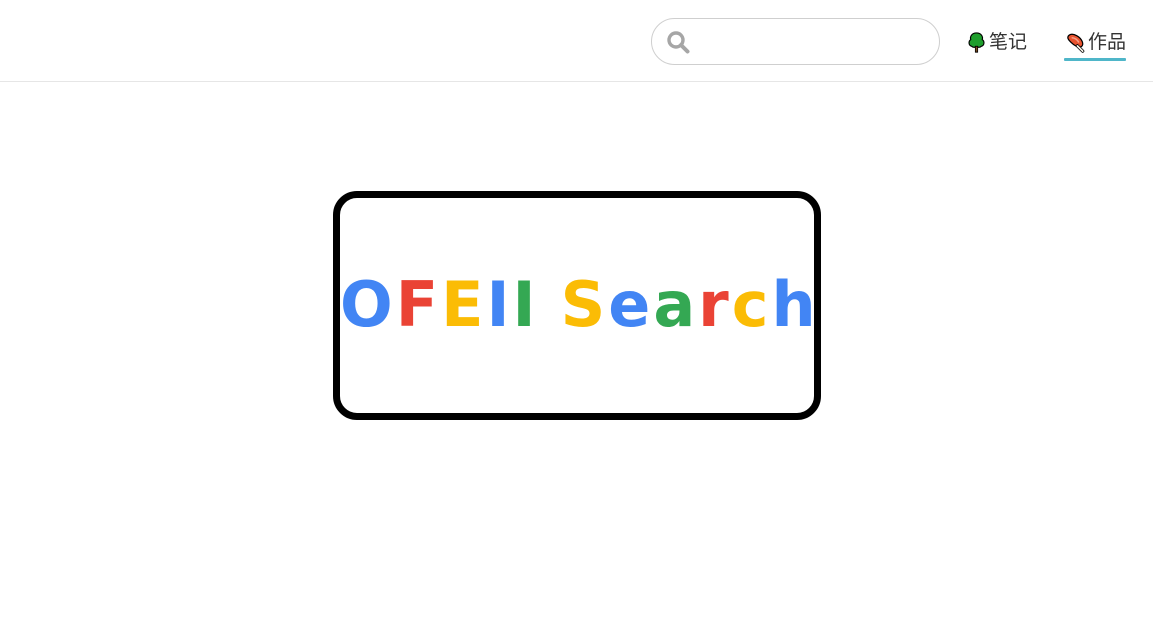 Image resolution: width=1153 pixels, height=644 pixels. What do you see at coordinates (550, 305) in the screenshot?
I see `logo-letter` at bounding box center [550, 305].